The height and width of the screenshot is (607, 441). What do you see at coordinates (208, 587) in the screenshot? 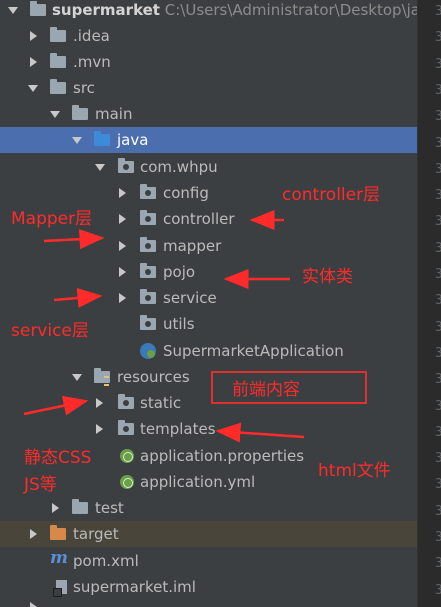
I see `tree-row-iml: supermarket.iml` at bounding box center [208, 587].